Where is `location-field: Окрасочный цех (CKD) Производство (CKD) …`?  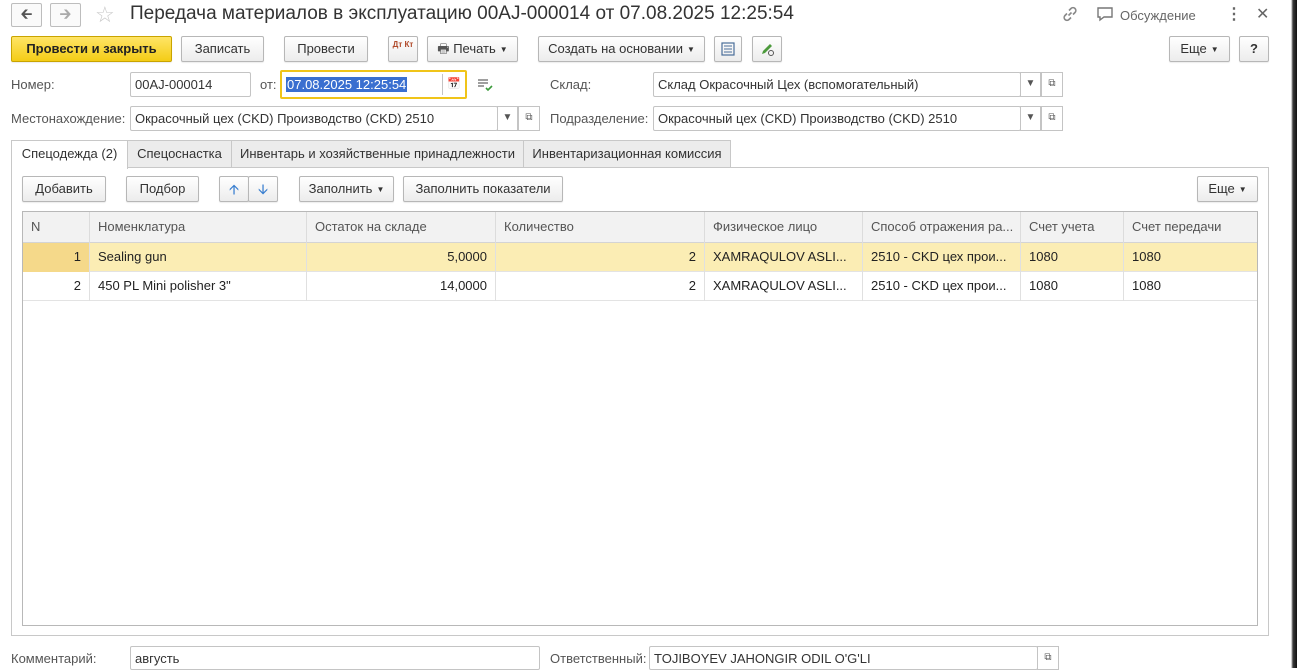 location-field: Окрасочный цех (CKD) Производство (CKD) … is located at coordinates (314, 118).